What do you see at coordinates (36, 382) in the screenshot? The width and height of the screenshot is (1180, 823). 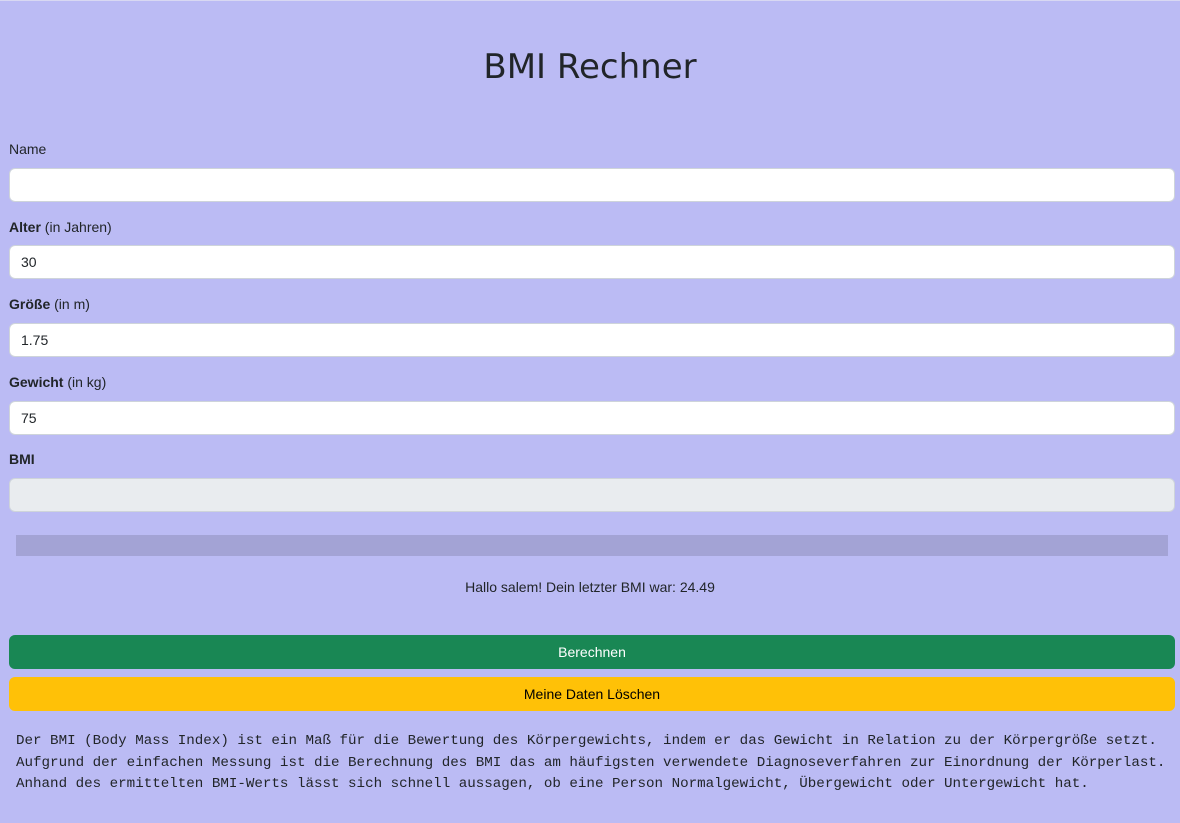 I see `weight-label-bold: Gewicht` at bounding box center [36, 382].